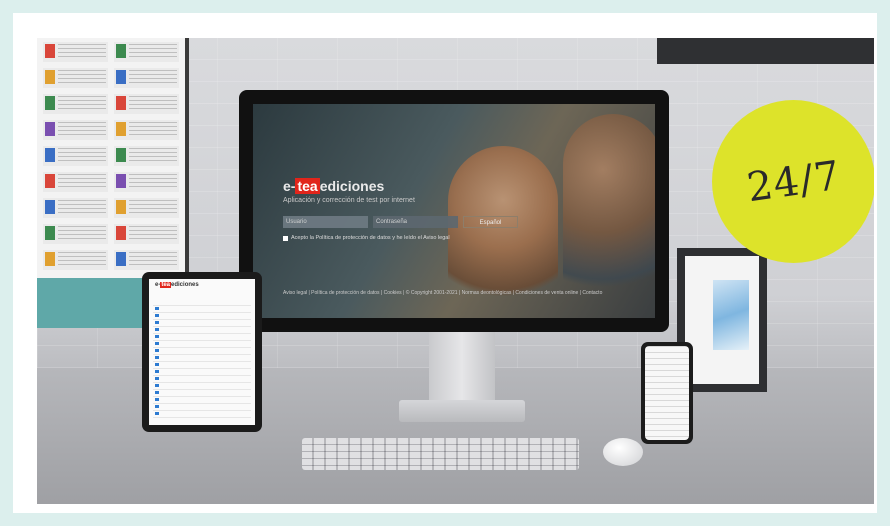 The width and height of the screenshot is (890, 526). Describe the element at coordinates (202, 362) in the screenshot. I see `tablet-table` at that location.